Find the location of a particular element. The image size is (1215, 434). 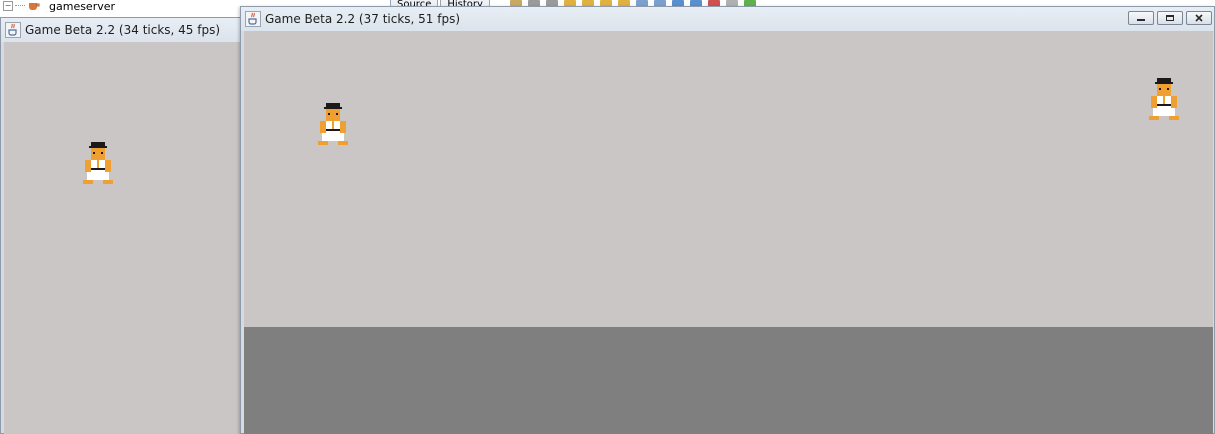

window-titlebar: Game Beta 2.2 (37 ticks, 51 fps) is located at coordinates (727, 19).